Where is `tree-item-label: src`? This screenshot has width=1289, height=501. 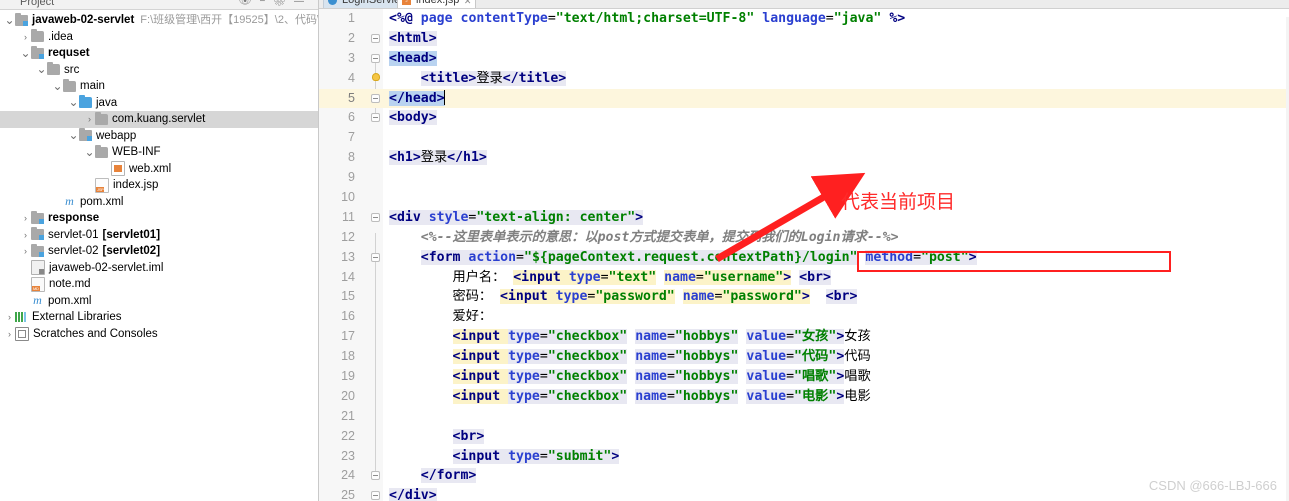
tree-item-label: src is located at coordinates (72, 69).